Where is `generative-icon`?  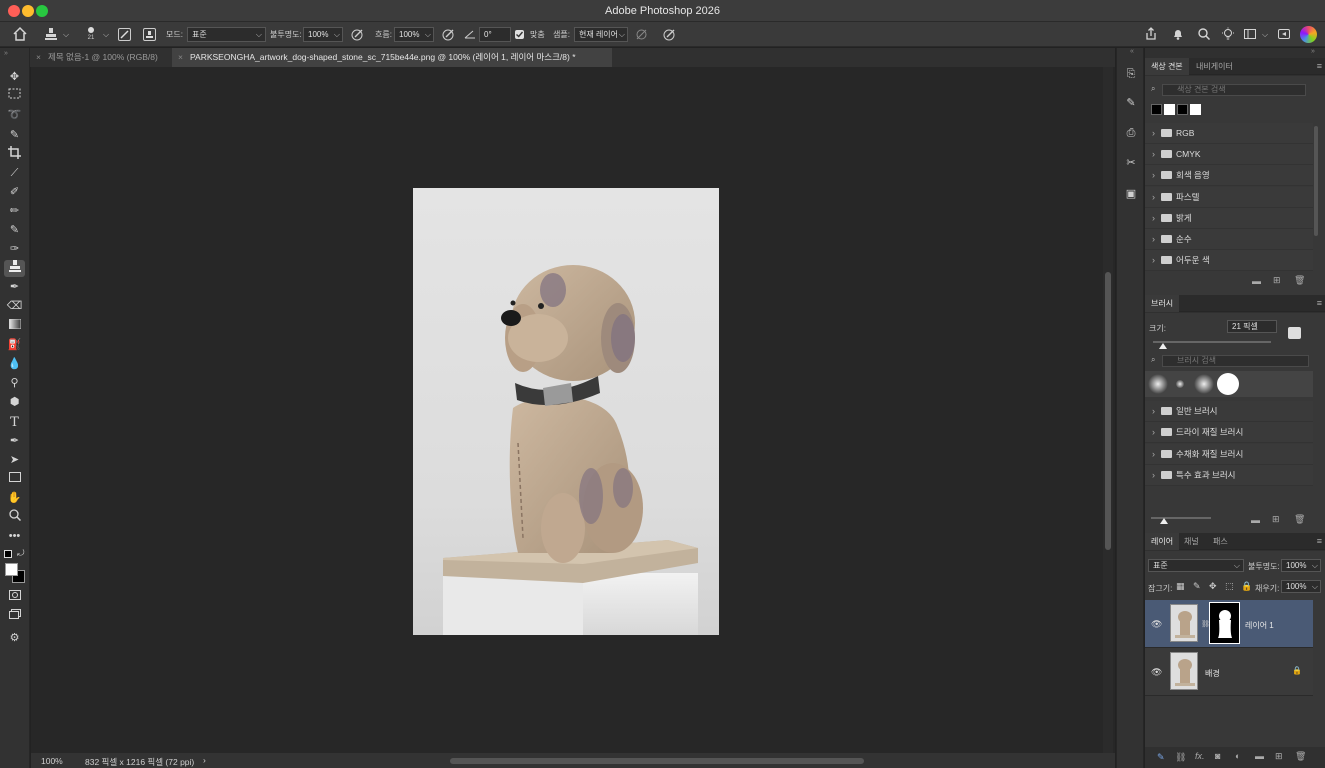 generative-icon is located at coordinates (1284, 34).